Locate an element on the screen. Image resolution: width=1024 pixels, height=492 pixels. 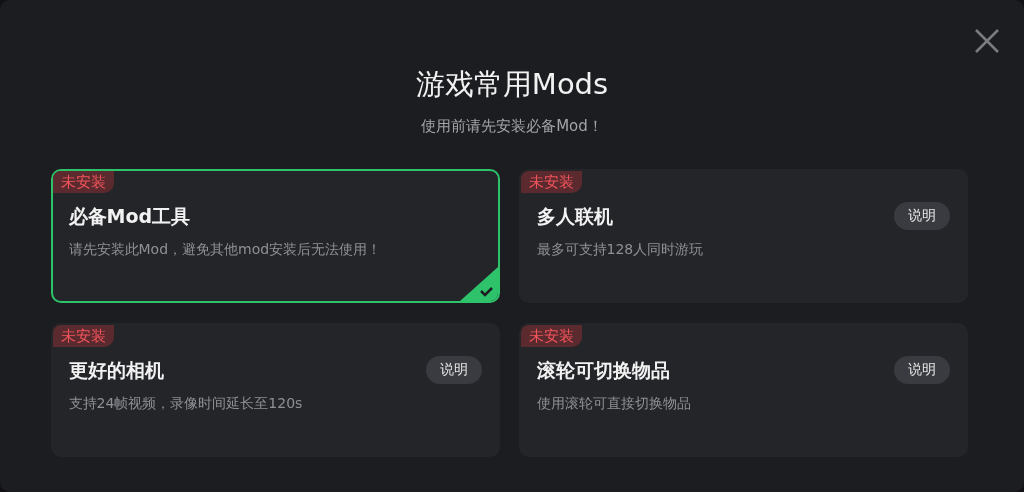
dialog-title: 游戏常用Mods is located at coordinates (512, 84).